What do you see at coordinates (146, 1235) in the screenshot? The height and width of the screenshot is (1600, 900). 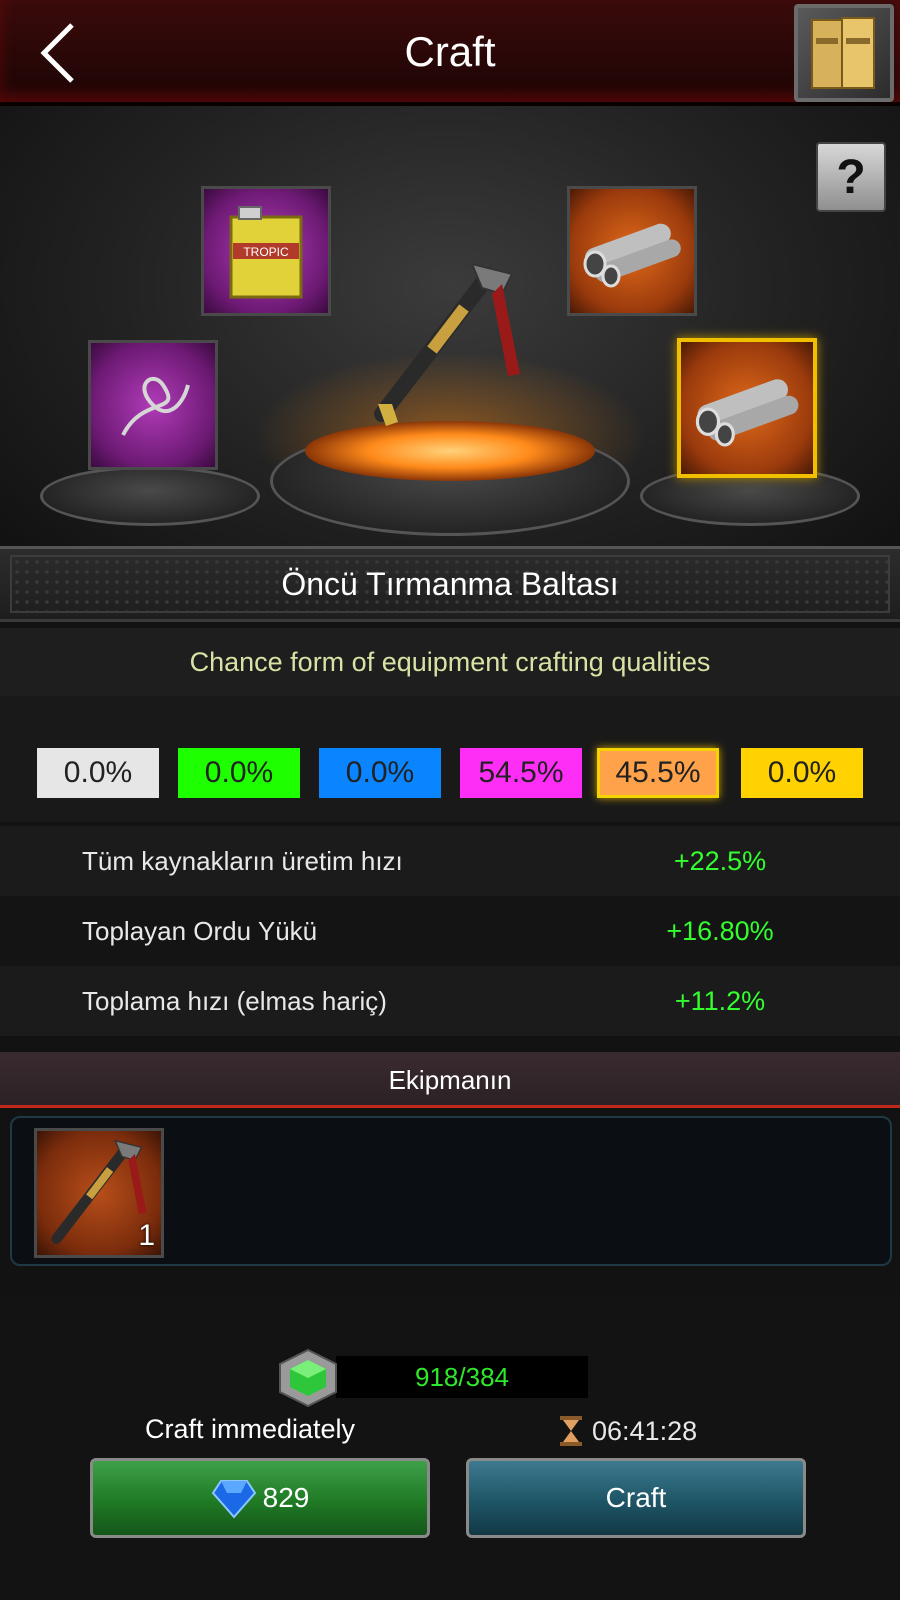 I see `equipment-count: 1` at bounding box center [146, 1235].